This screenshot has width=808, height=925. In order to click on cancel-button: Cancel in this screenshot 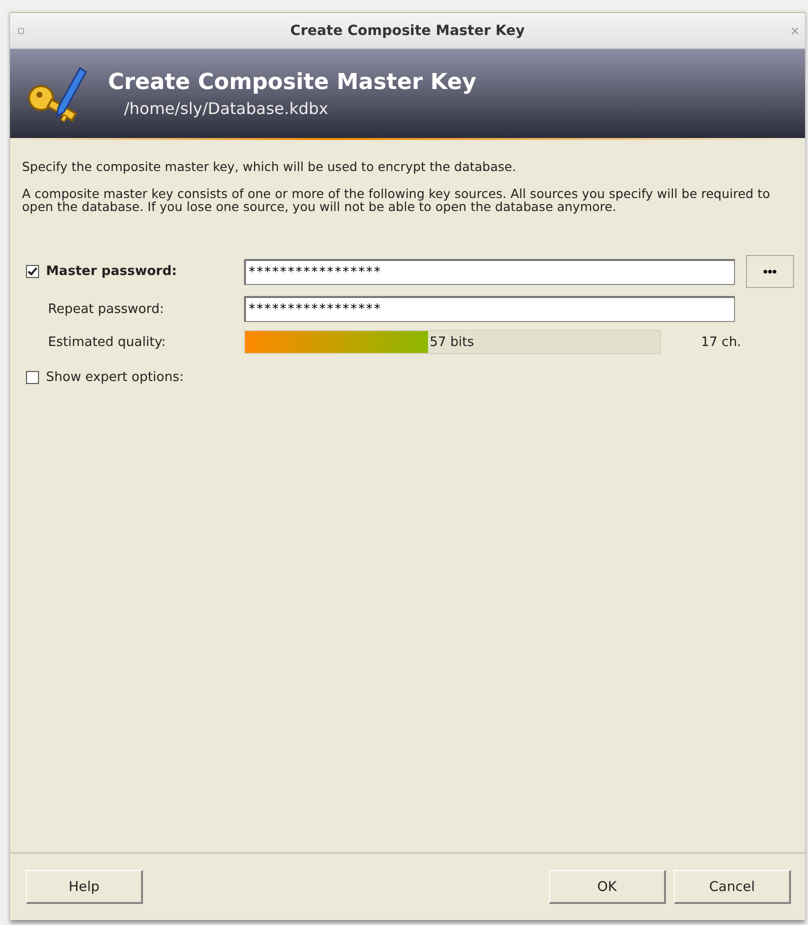, I will do `click(732, 887)`.